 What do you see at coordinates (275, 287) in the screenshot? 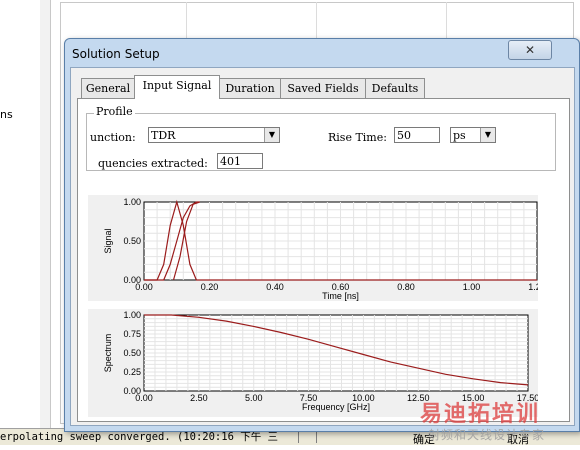
I see `x-tick-label: 0.40` at bounding box center [275, 287].